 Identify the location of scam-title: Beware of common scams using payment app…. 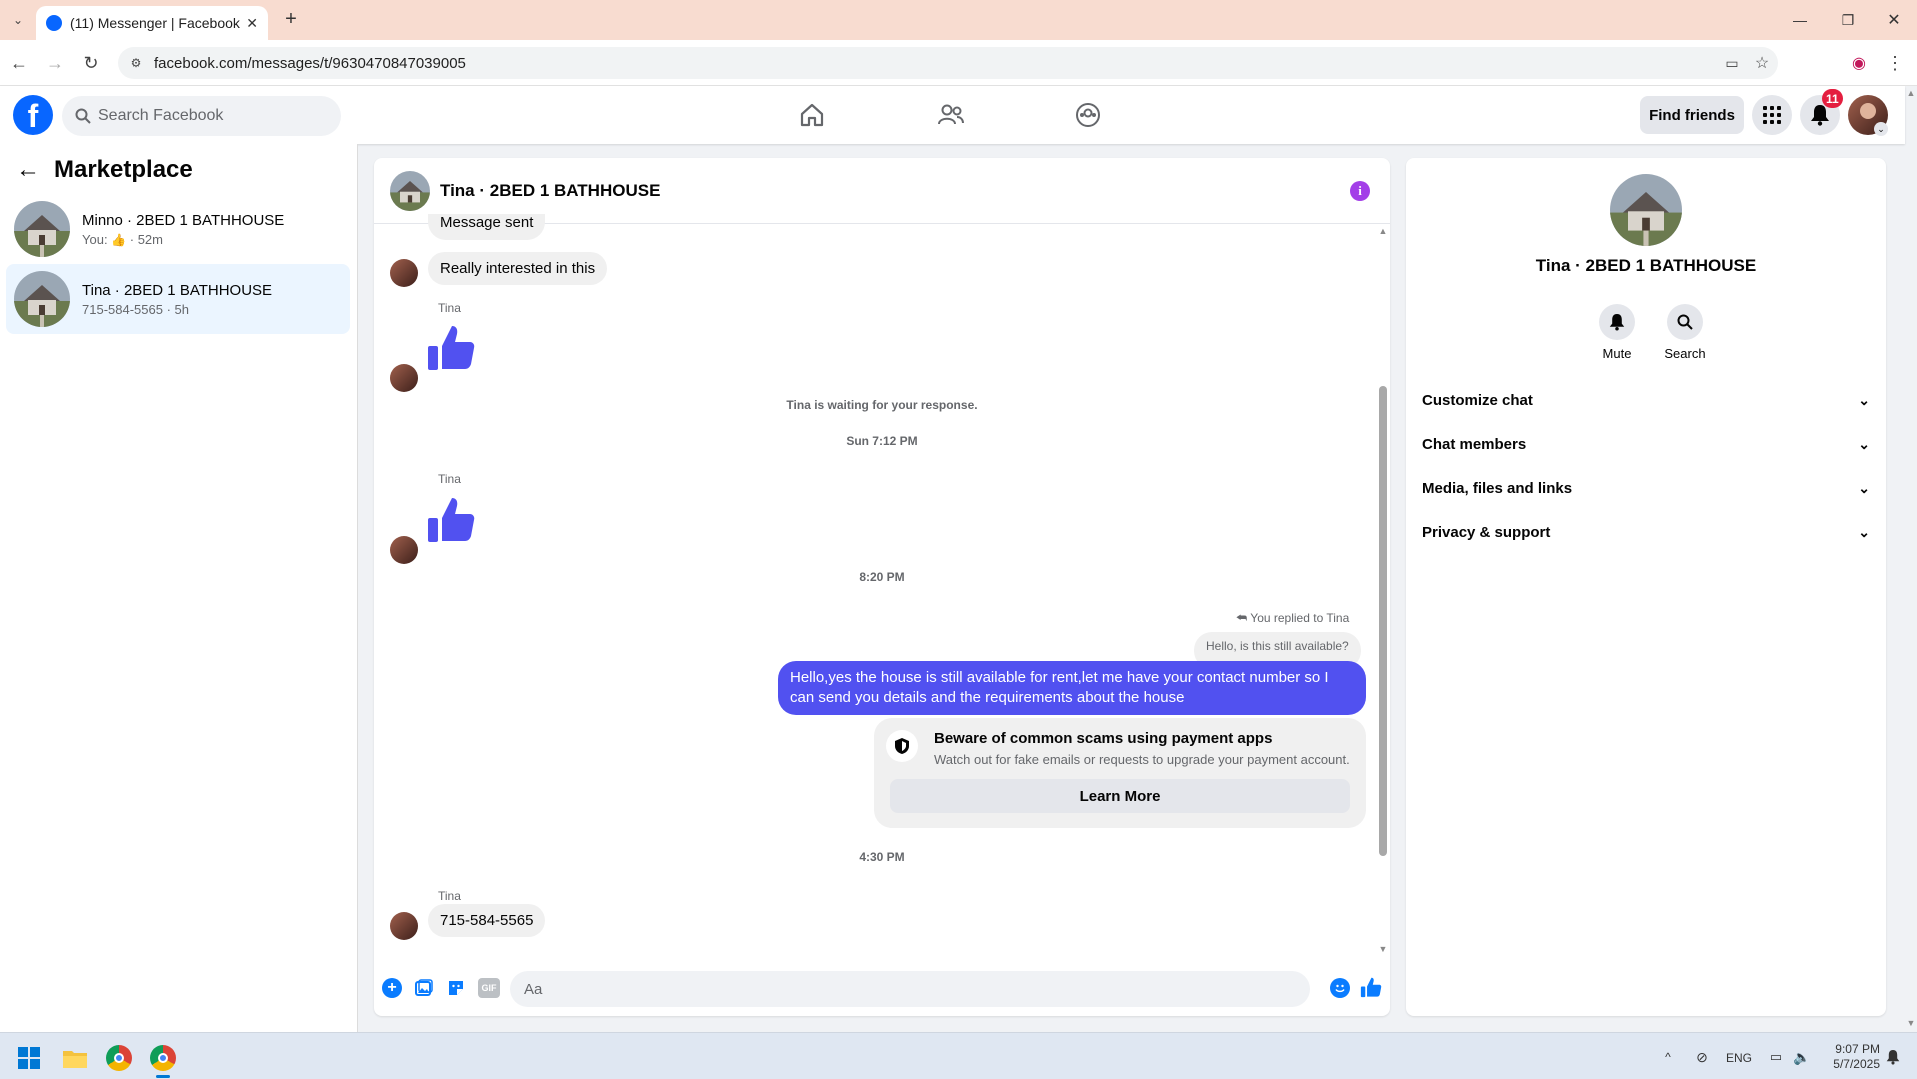
(1103, 738).